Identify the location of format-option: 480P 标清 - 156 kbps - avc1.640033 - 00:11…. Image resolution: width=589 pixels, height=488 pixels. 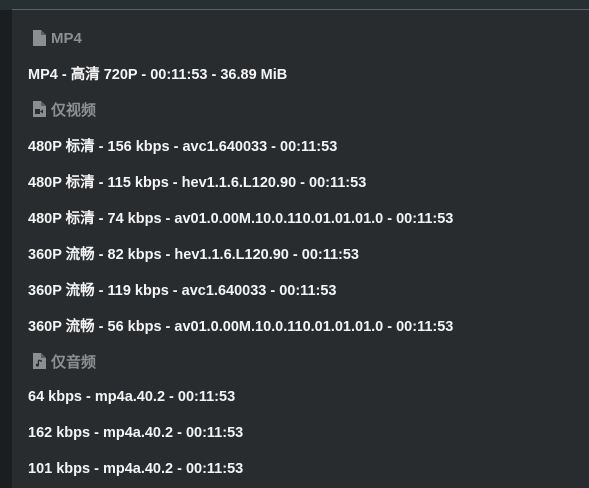
(303, 145).